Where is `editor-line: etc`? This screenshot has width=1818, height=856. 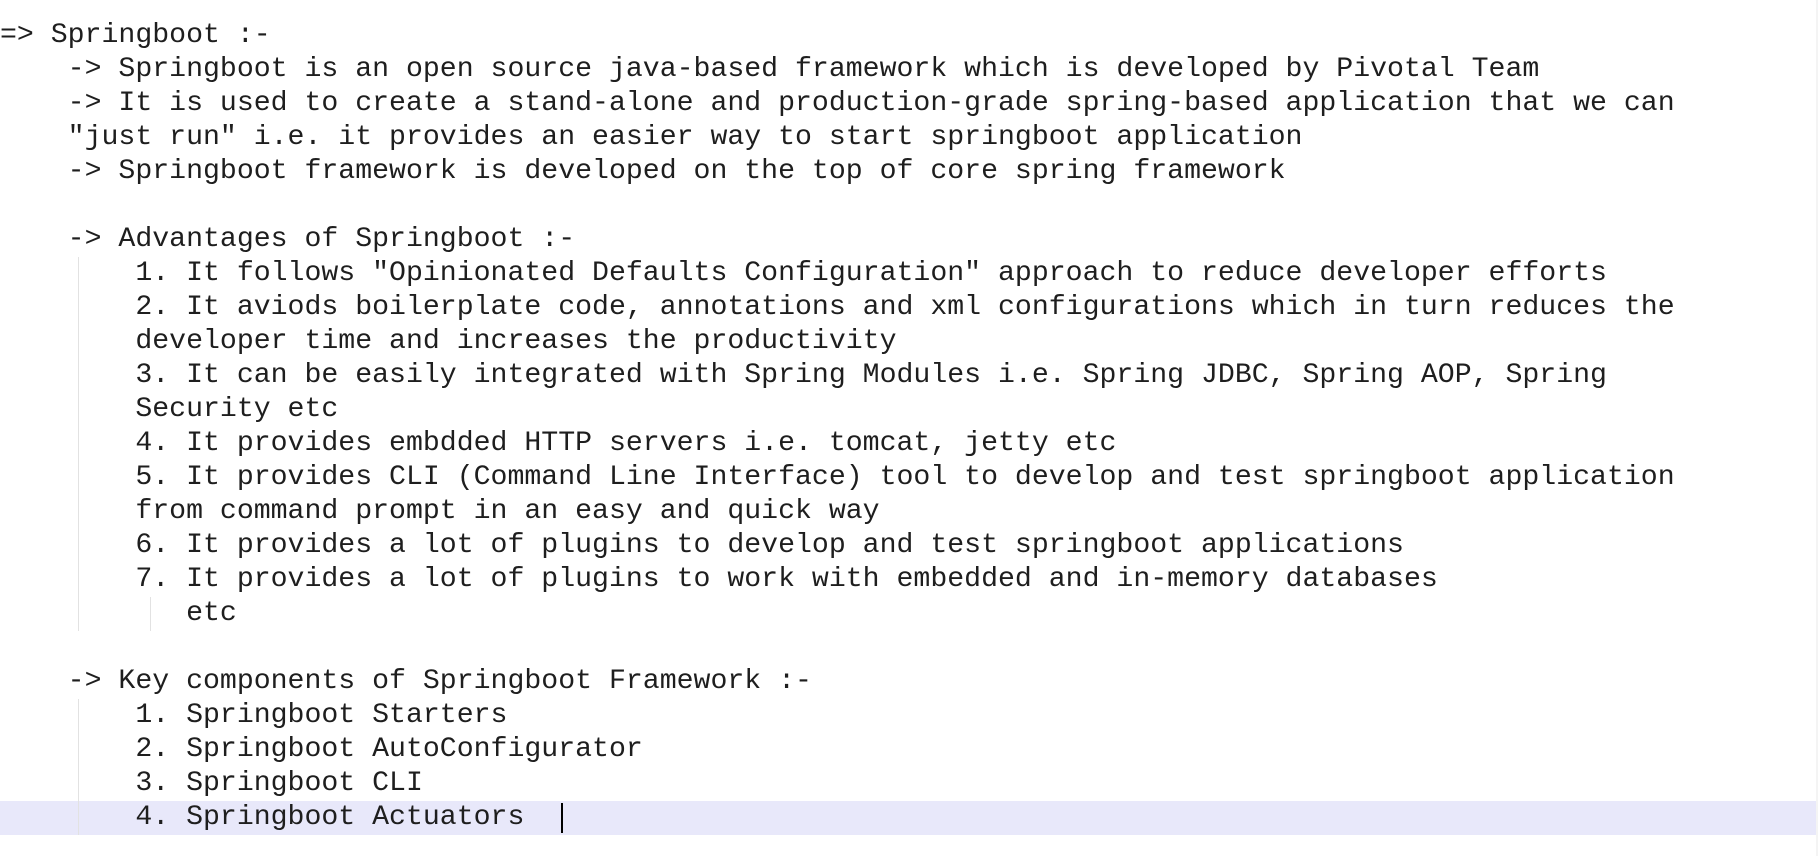 editor-line: etc is located at coordinates (909, 614).